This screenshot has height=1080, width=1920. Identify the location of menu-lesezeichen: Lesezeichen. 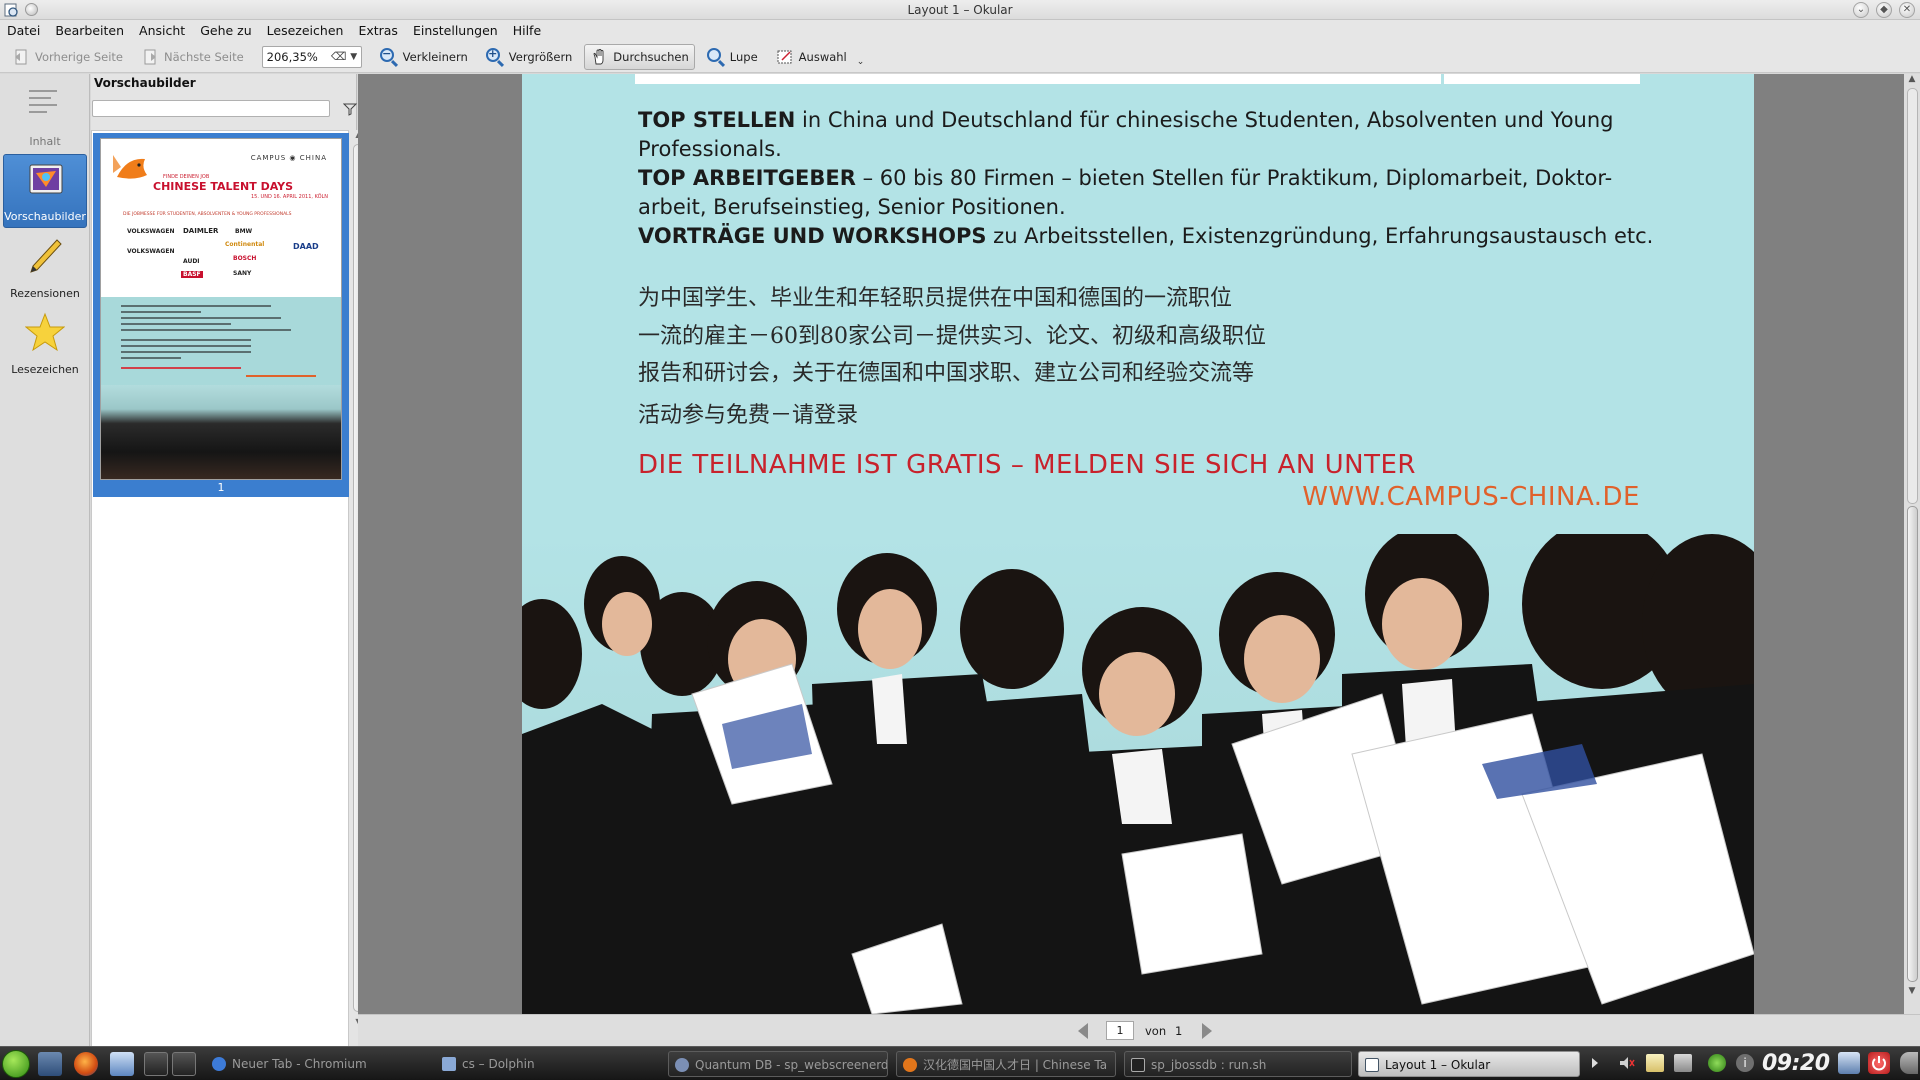
(305, 30).